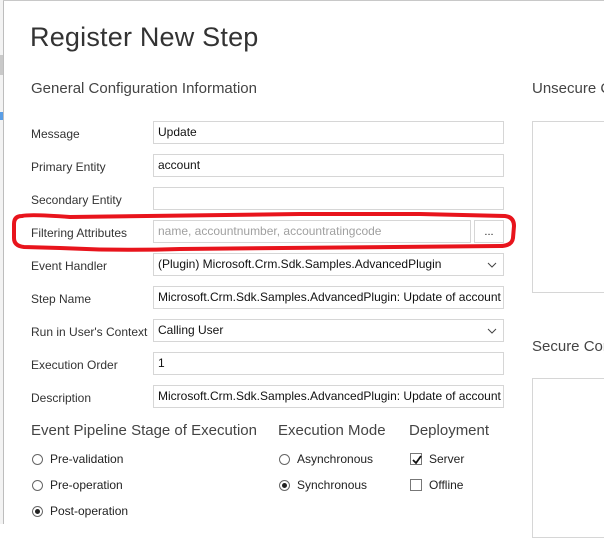  I want to click on general-section-heading: General Configuration Information, so click(144, 88).